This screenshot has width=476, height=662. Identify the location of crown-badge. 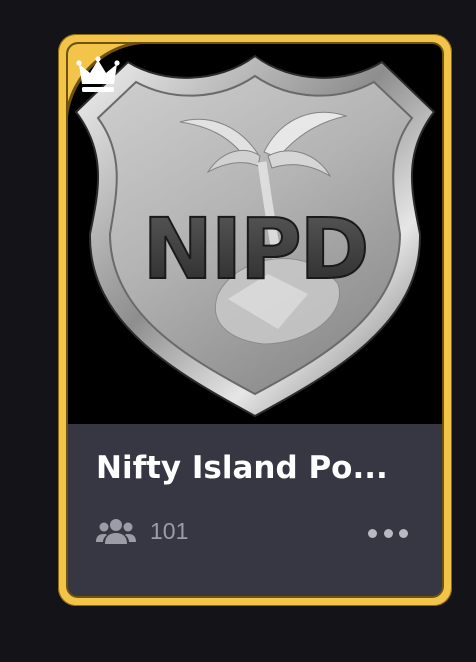
(105, 81).